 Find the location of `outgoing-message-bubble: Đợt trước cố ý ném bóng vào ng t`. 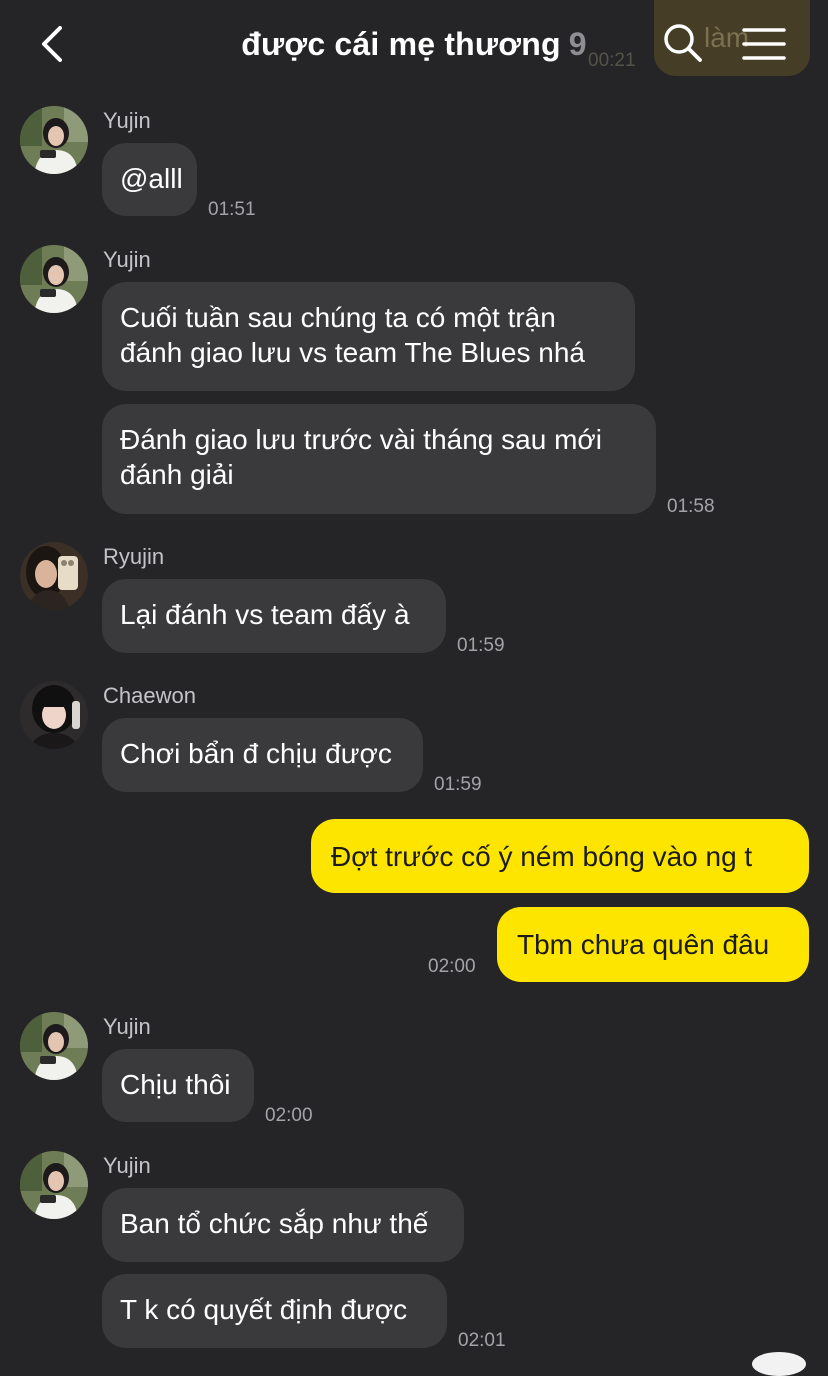

outgoing-message-bubble: Đợt trước cố ý ném bóng vào ng t is located at coordinates (560, 856).